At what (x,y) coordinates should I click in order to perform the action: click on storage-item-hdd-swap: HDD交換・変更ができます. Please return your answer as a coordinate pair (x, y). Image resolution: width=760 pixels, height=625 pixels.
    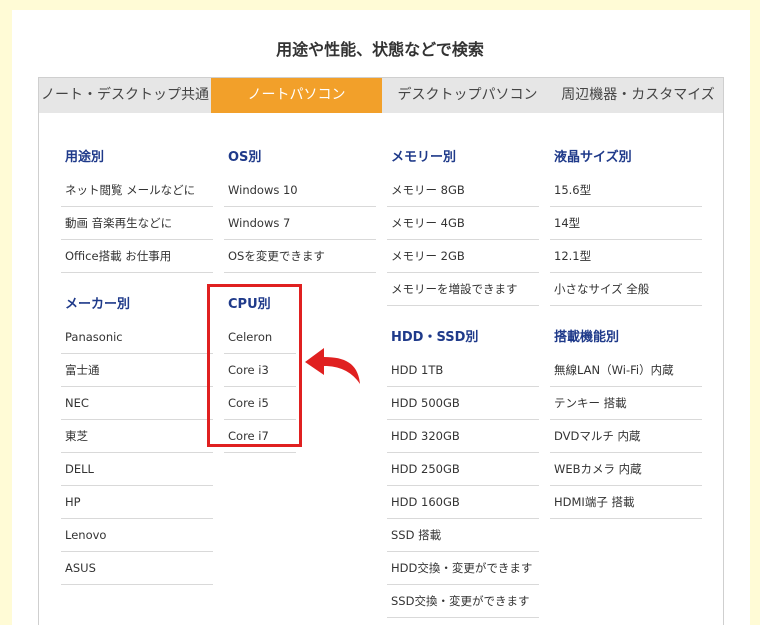
    Looking at the image, I should click on (463, 568).